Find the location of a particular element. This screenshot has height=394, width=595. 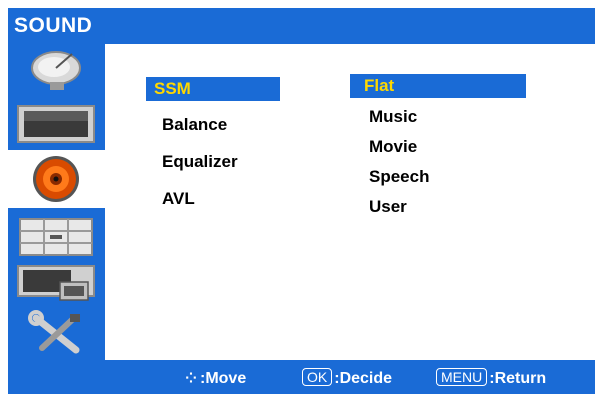

menu-item-avl: AVL is located at coordinates (222, 199).